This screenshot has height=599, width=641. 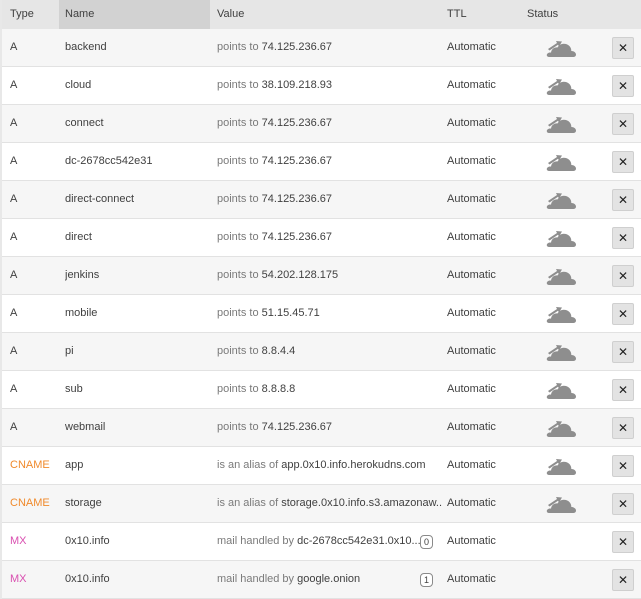 I want to click on record-type: A, so click(x=14, y=389).